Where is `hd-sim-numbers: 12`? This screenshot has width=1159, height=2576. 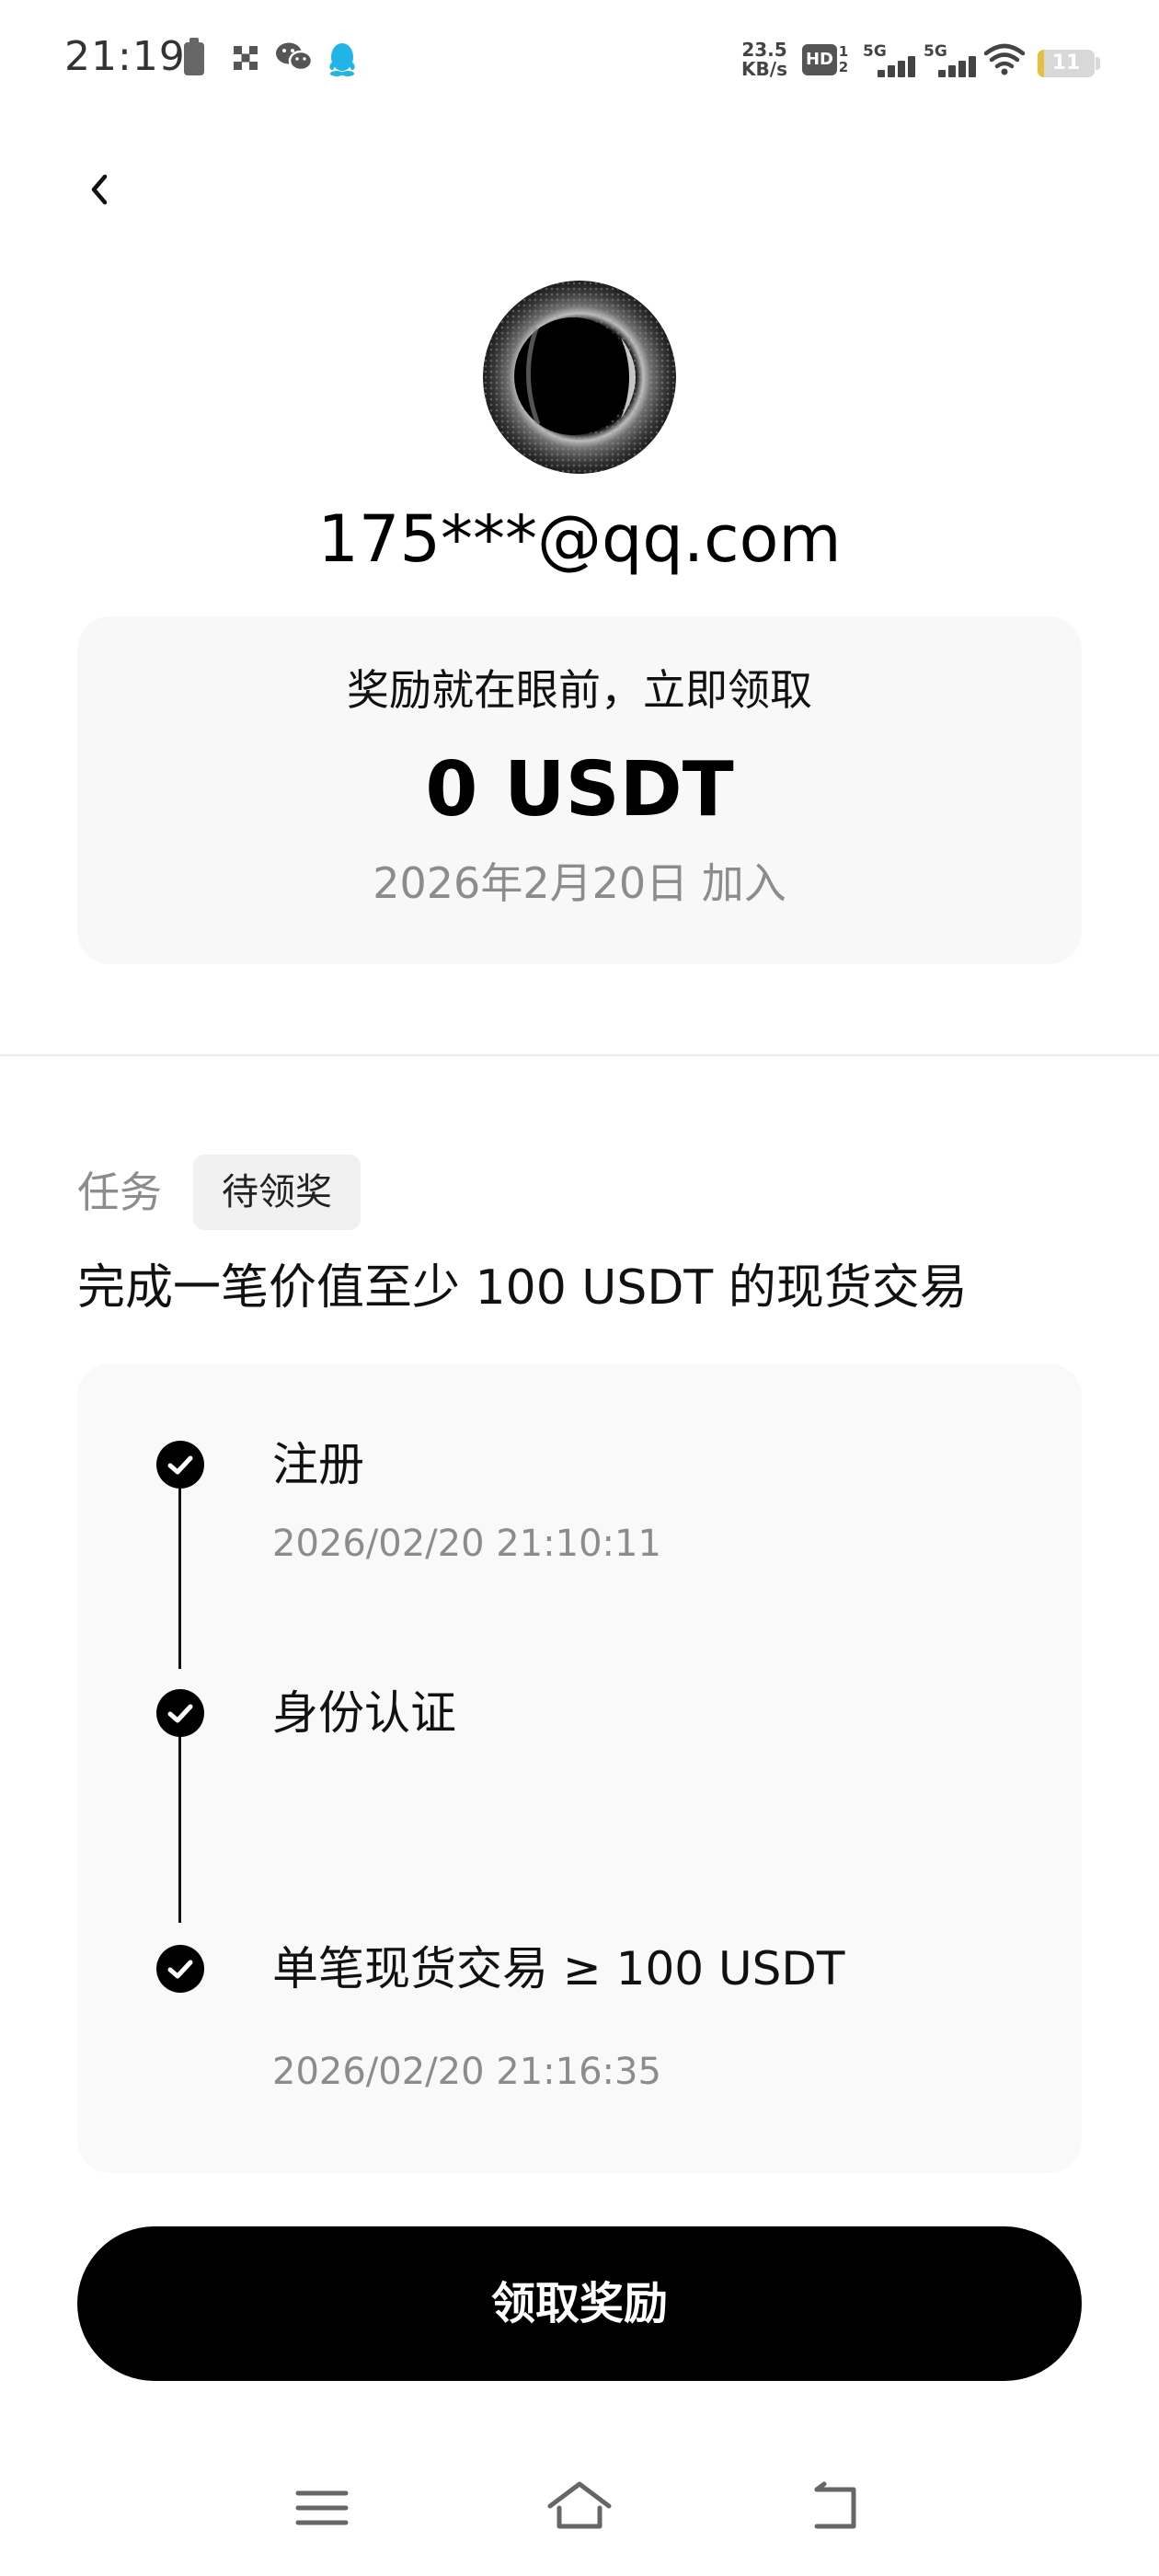
hd-sim-numbers: 12 is located at coordinates (843, 59).